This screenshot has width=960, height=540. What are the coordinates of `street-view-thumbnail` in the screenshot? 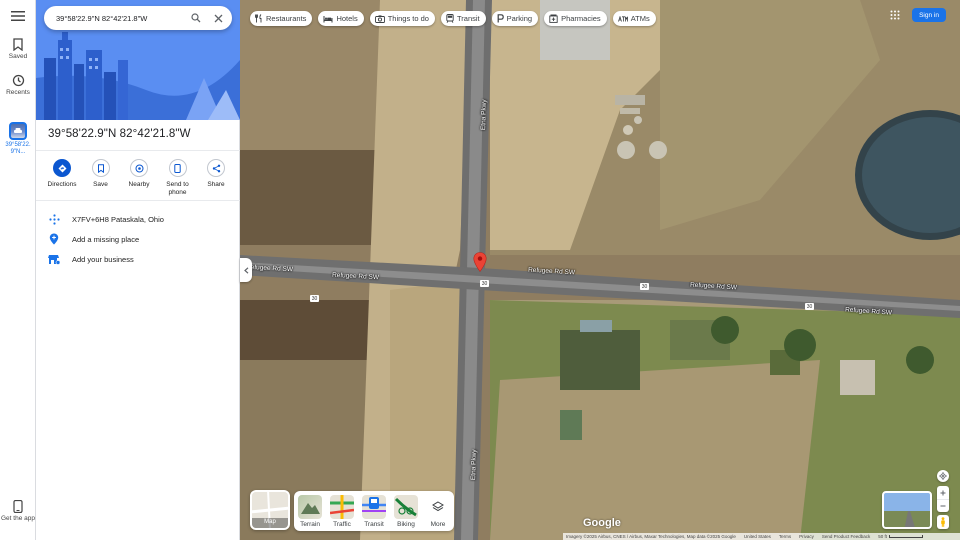 It's located at (907, 510).